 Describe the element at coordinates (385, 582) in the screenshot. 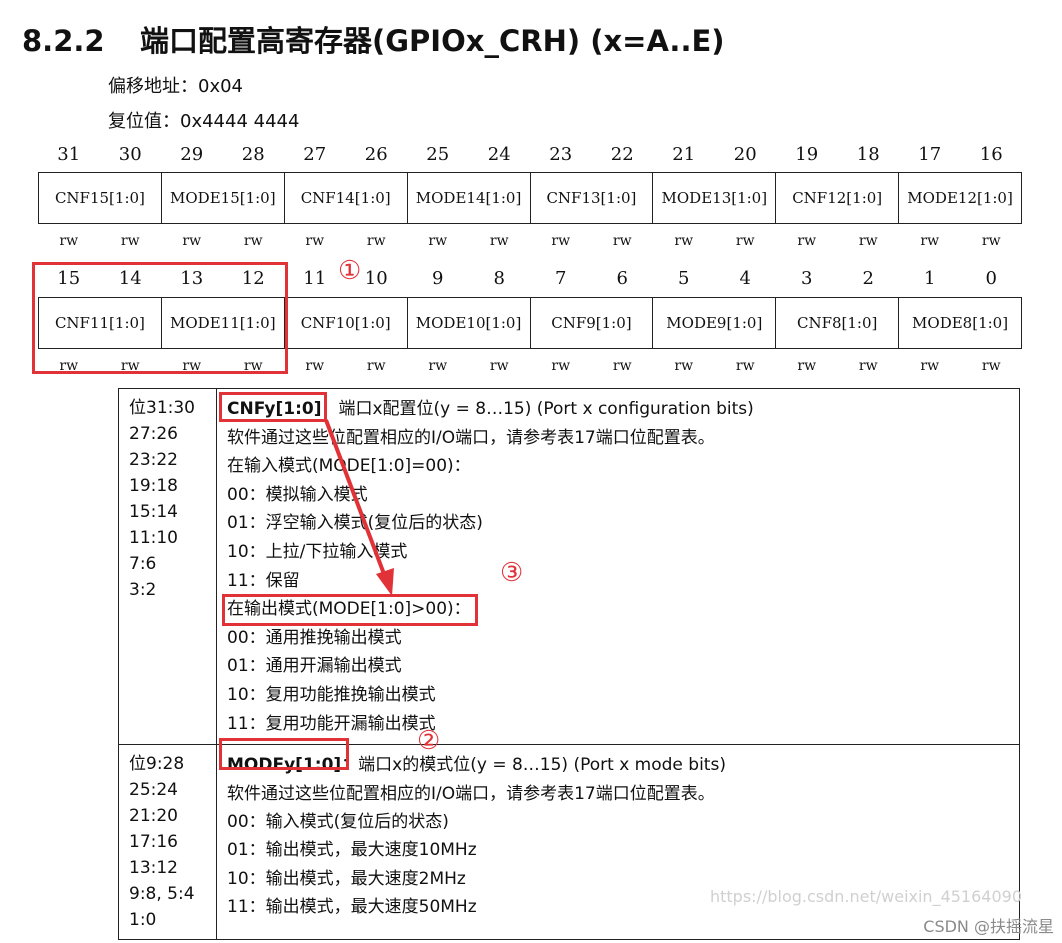

I see `arrow-head-icon` at that location.